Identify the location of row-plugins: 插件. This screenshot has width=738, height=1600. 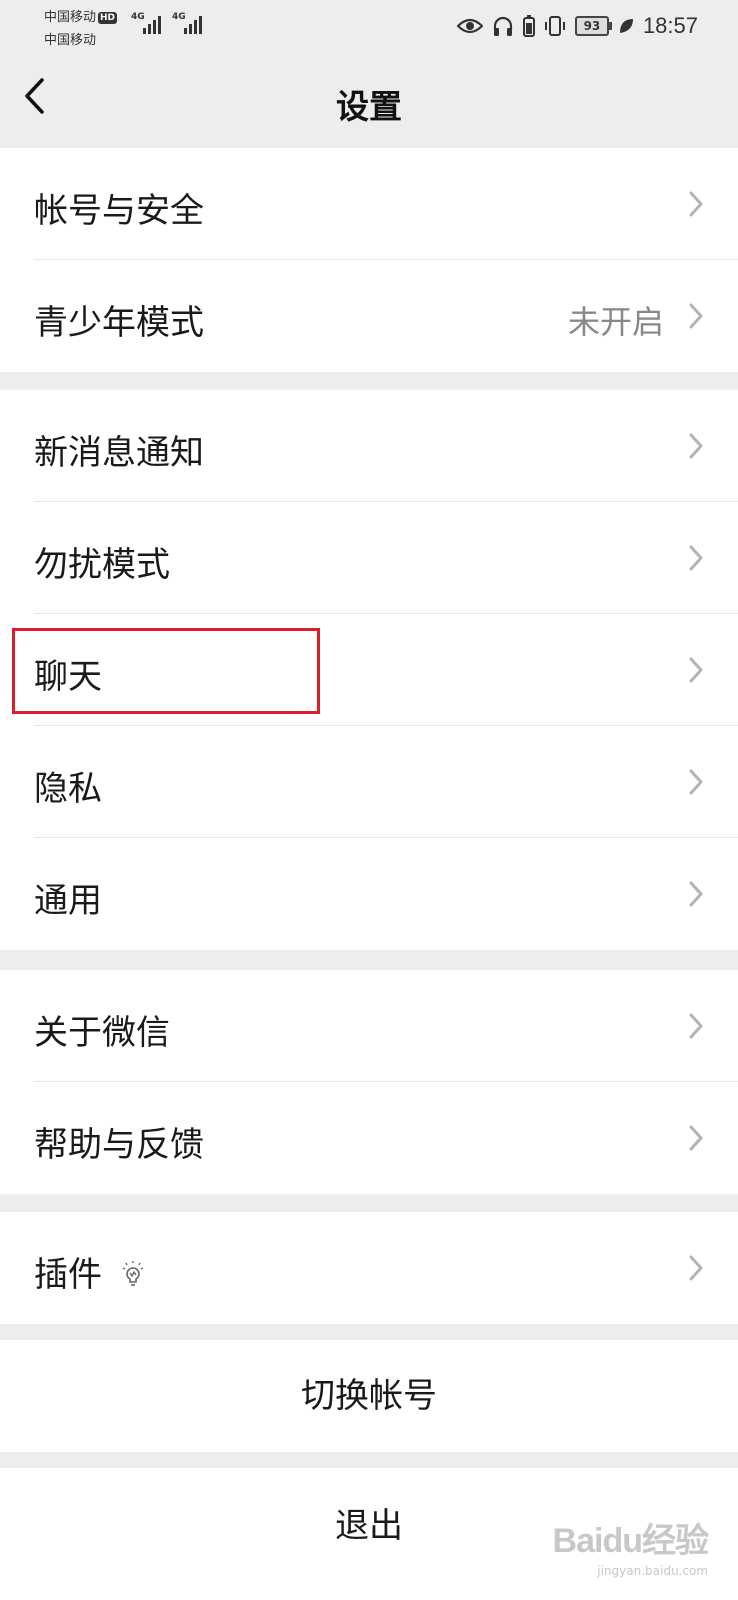
(369, 1268).